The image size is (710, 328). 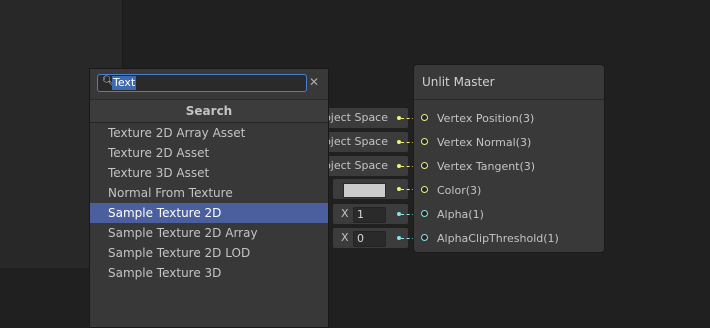 I want to click on alpha-clip-input: X 0, so click(x=370, y=238).